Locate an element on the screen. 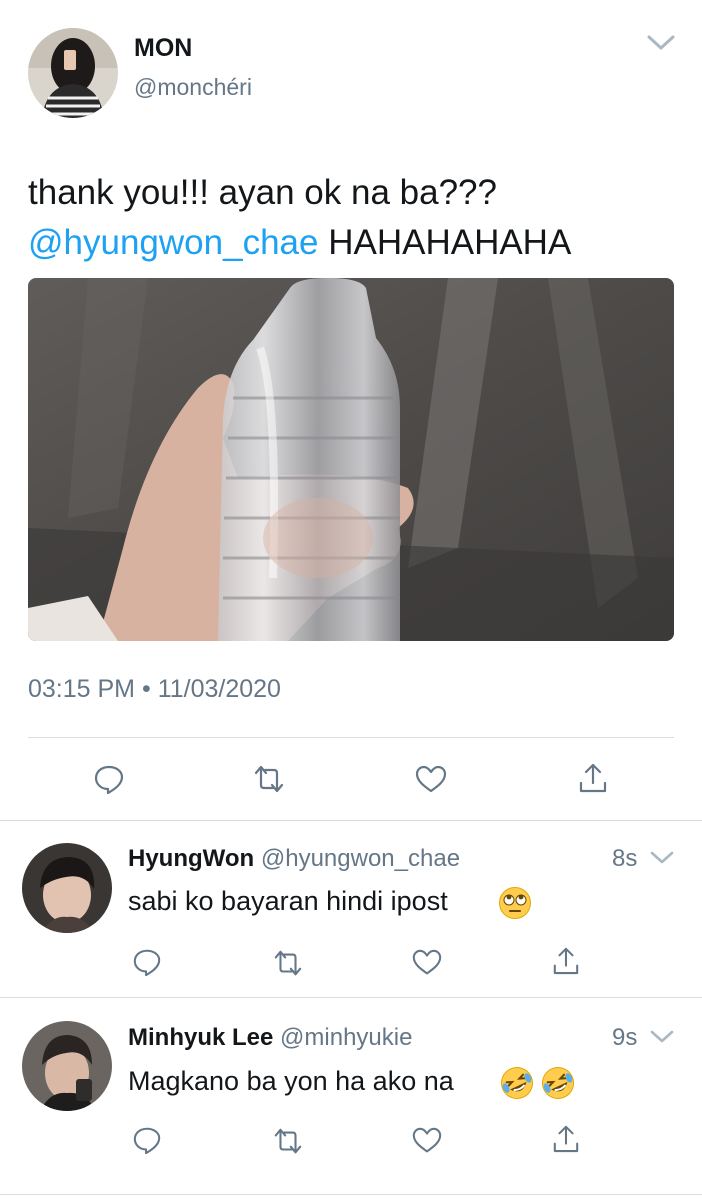 The image size is (702, 1200). reply-text-body: sabi ko bayaran hindi ipost is located at coordinates (288, 901).